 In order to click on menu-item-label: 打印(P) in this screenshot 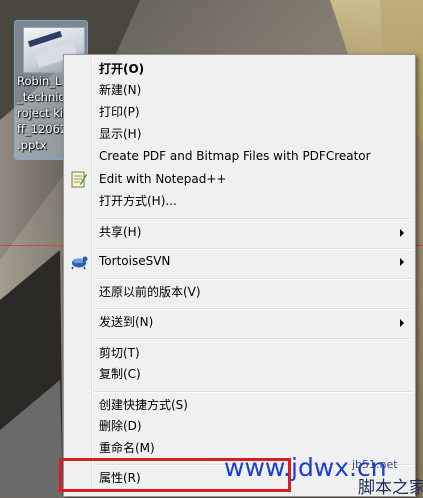, I will do `click(119, 112)`.